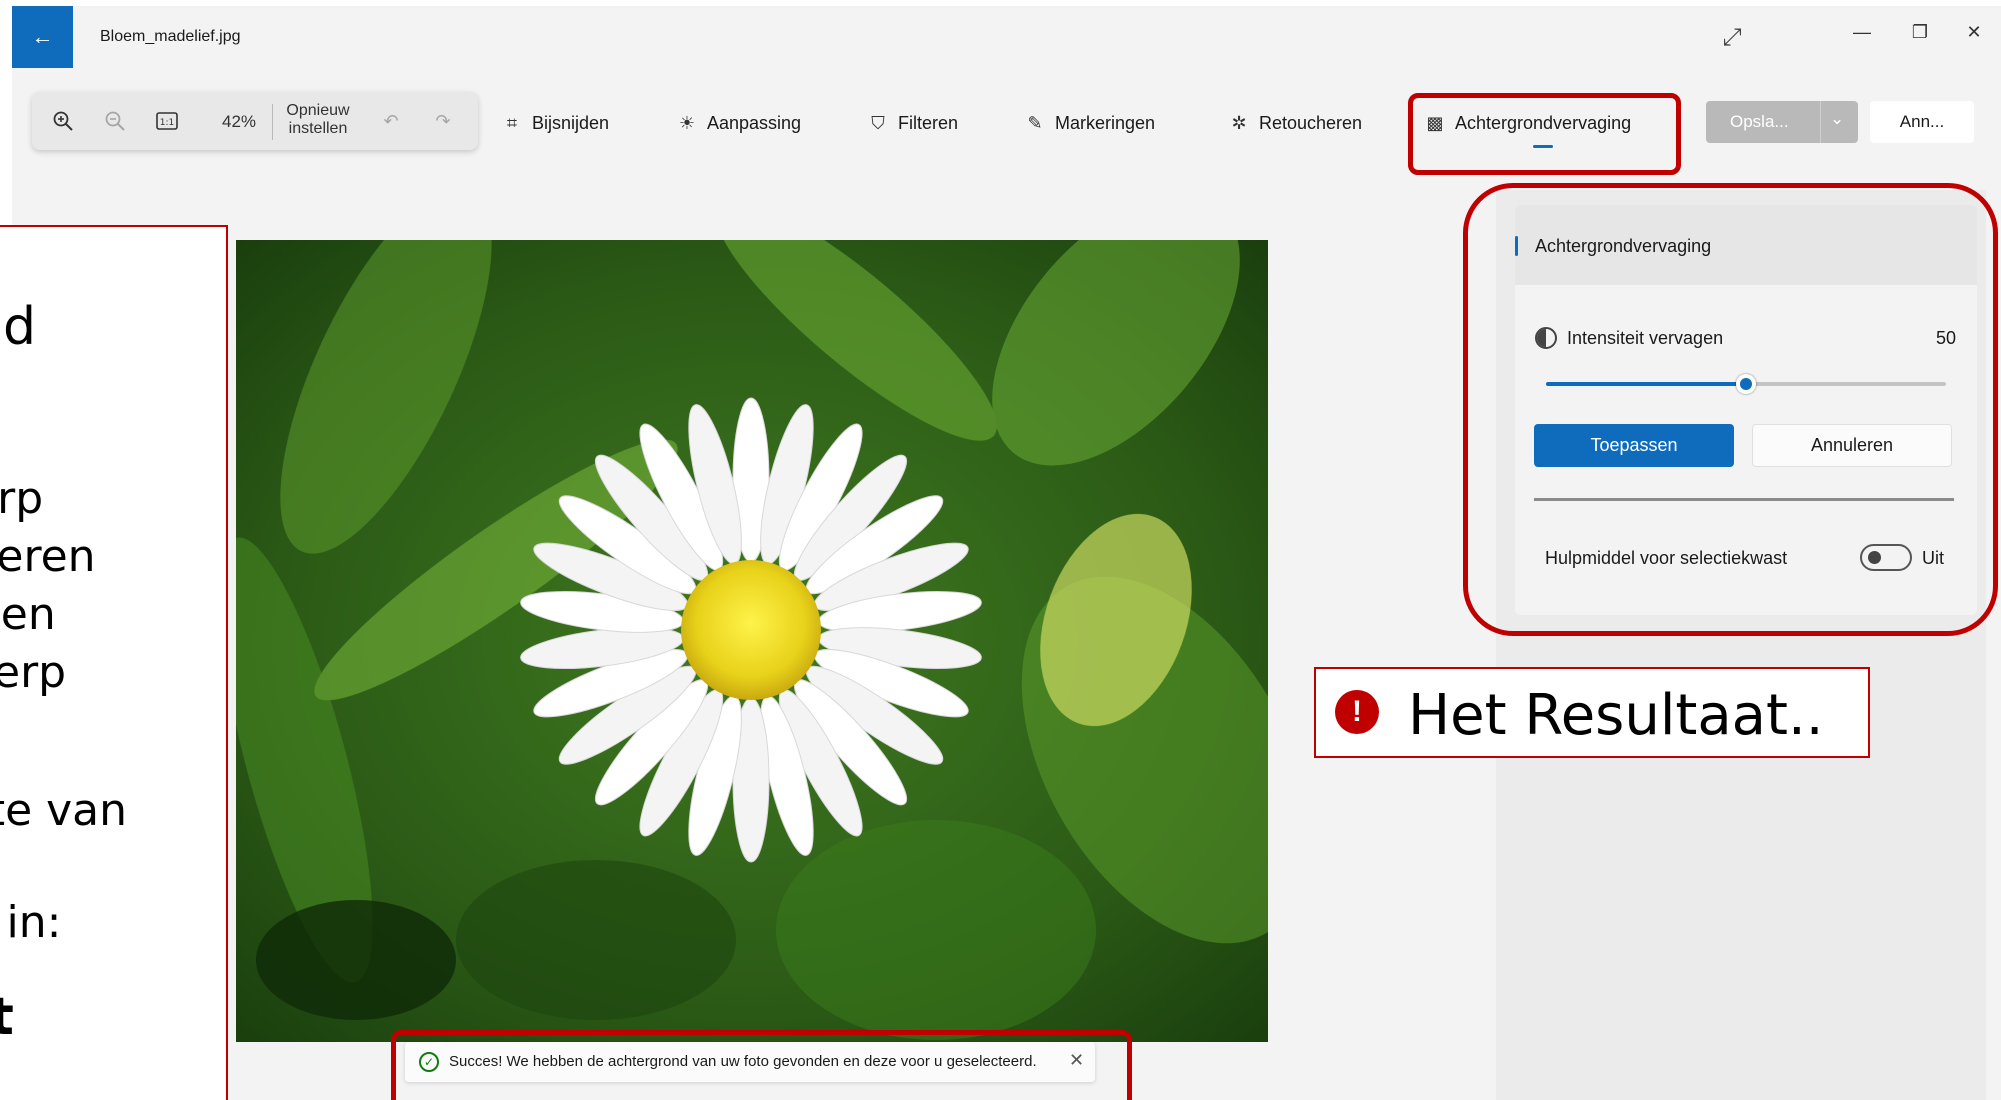 The width and height of the screenshot is (2001, 1100). What do you see at coordinates (928, 122) in the screenshot?
I see `tool-filter-label: Filteren` at bounding box center [928, 122].